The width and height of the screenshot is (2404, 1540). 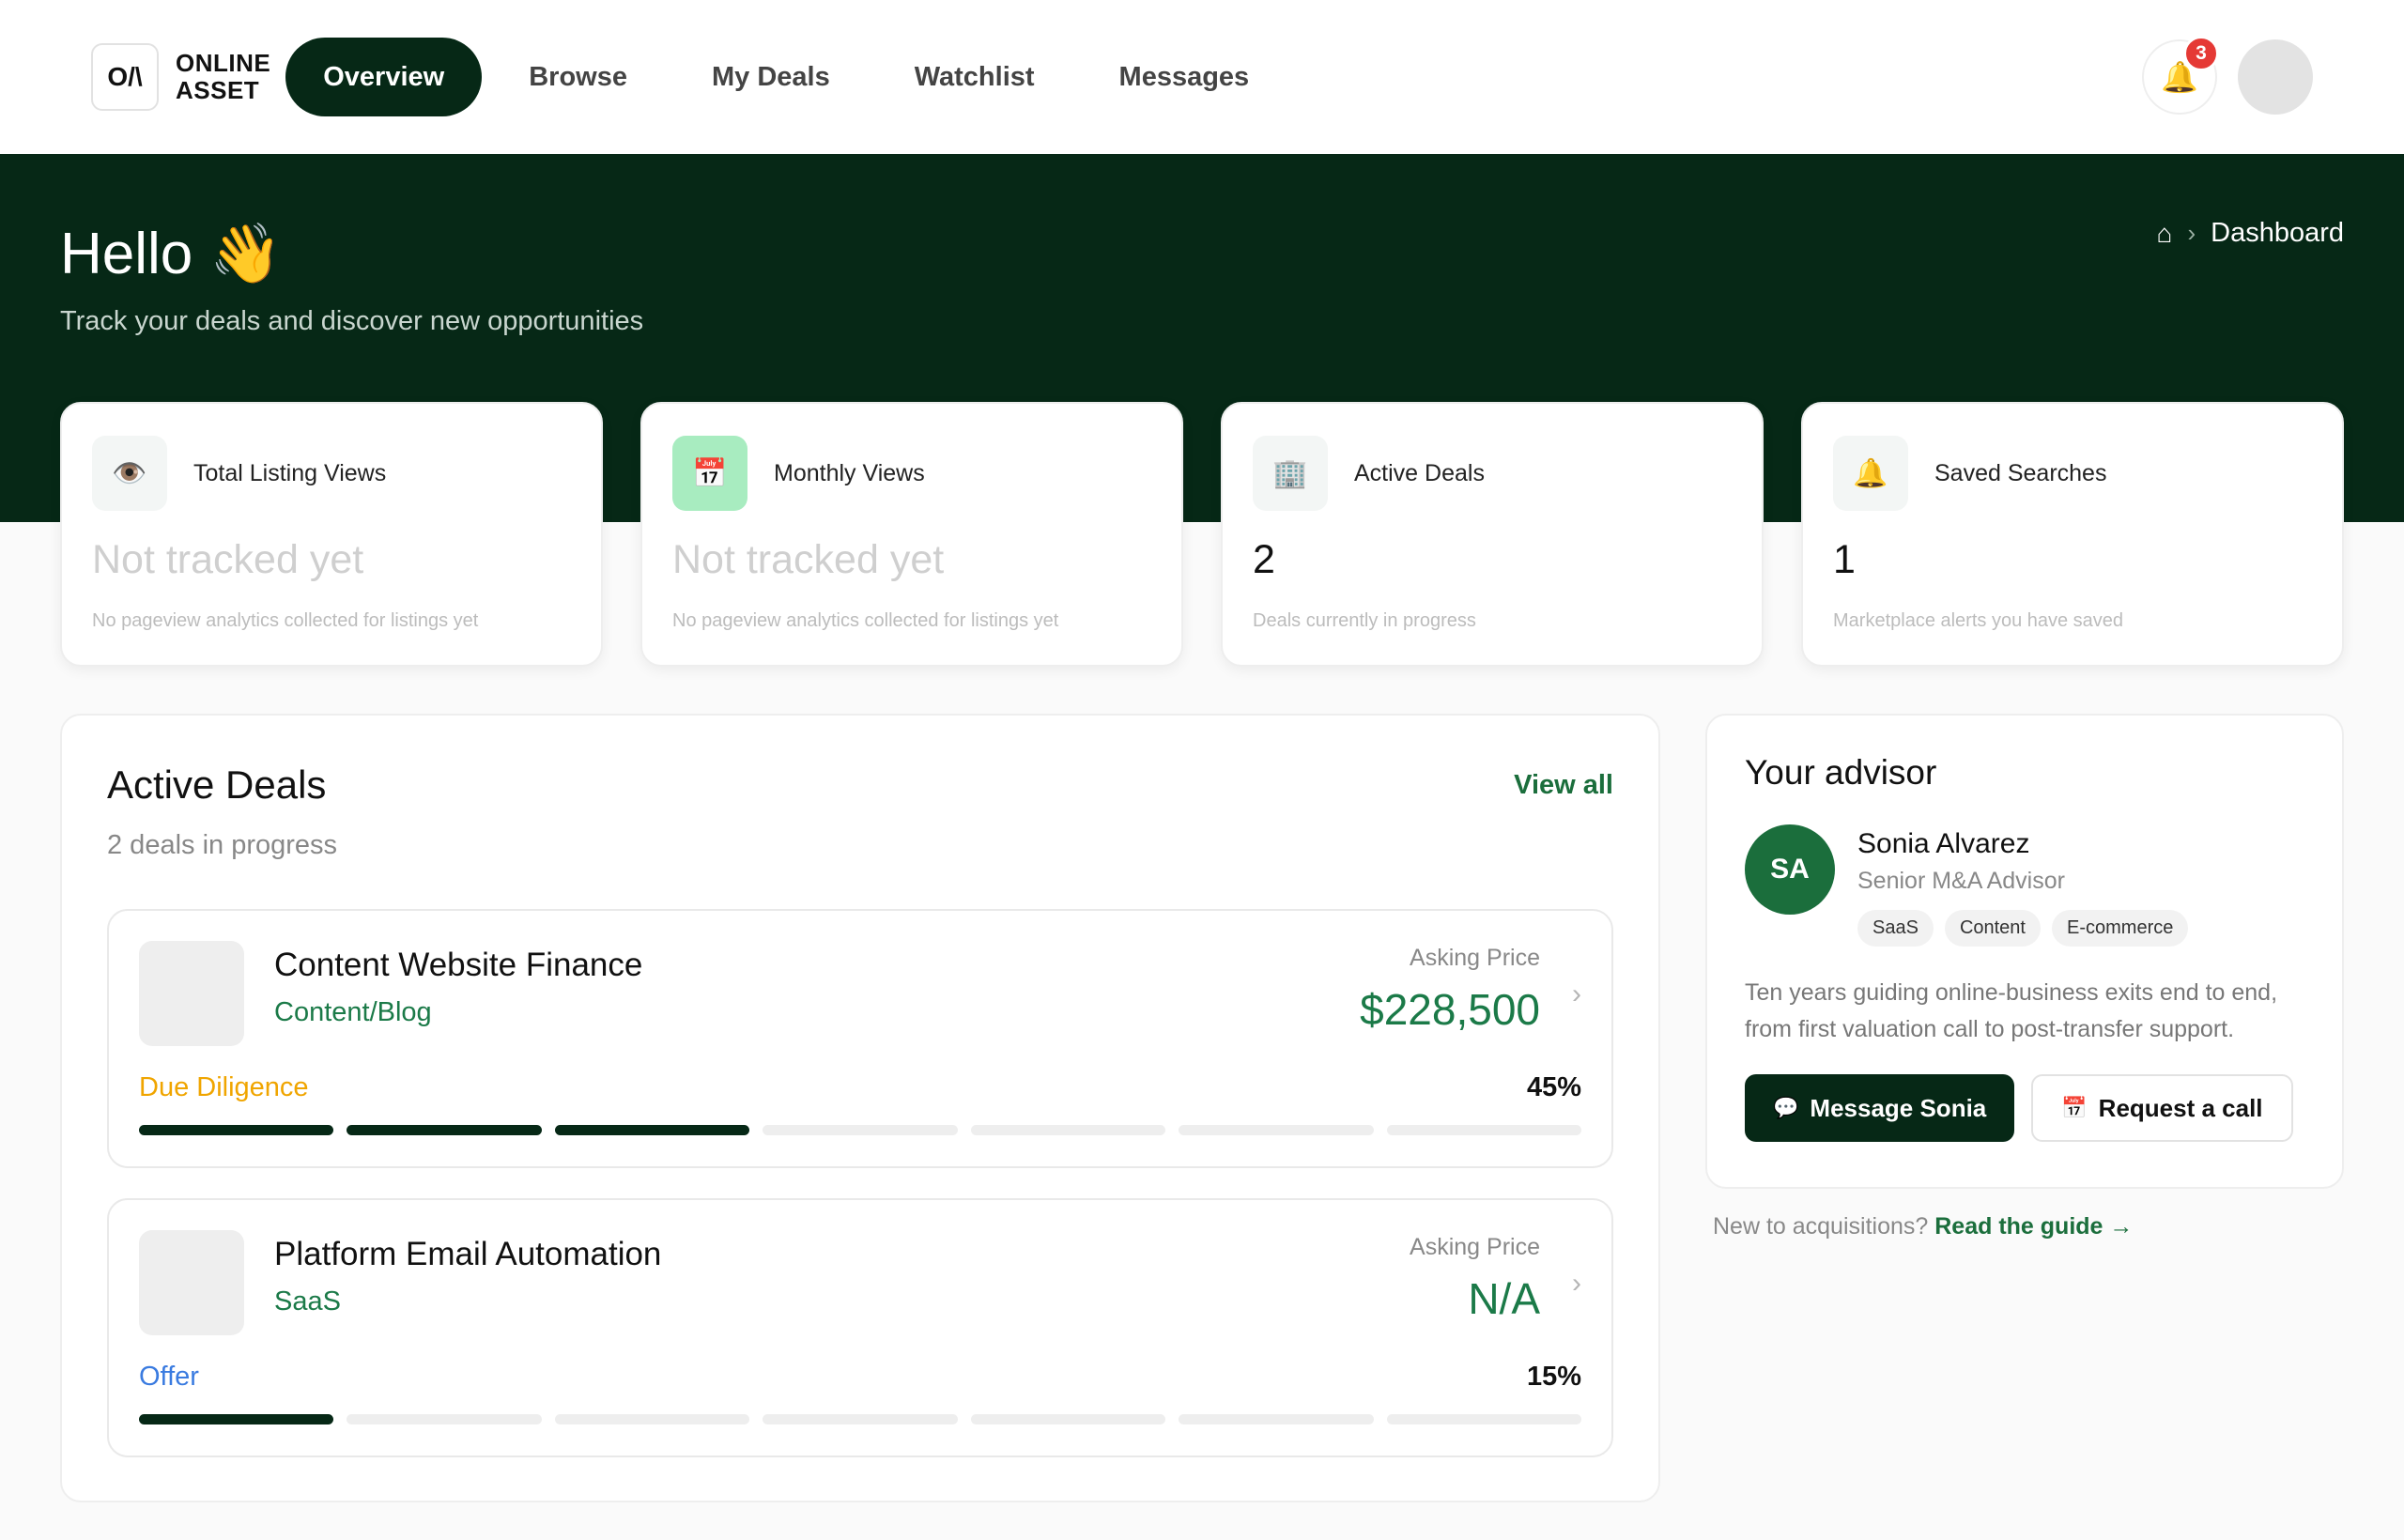 What do you see at coordinates (1553, 1087) in the screenshot?
I see `deal-progress-percent: 45%` at bounding box center [1553, 1087].